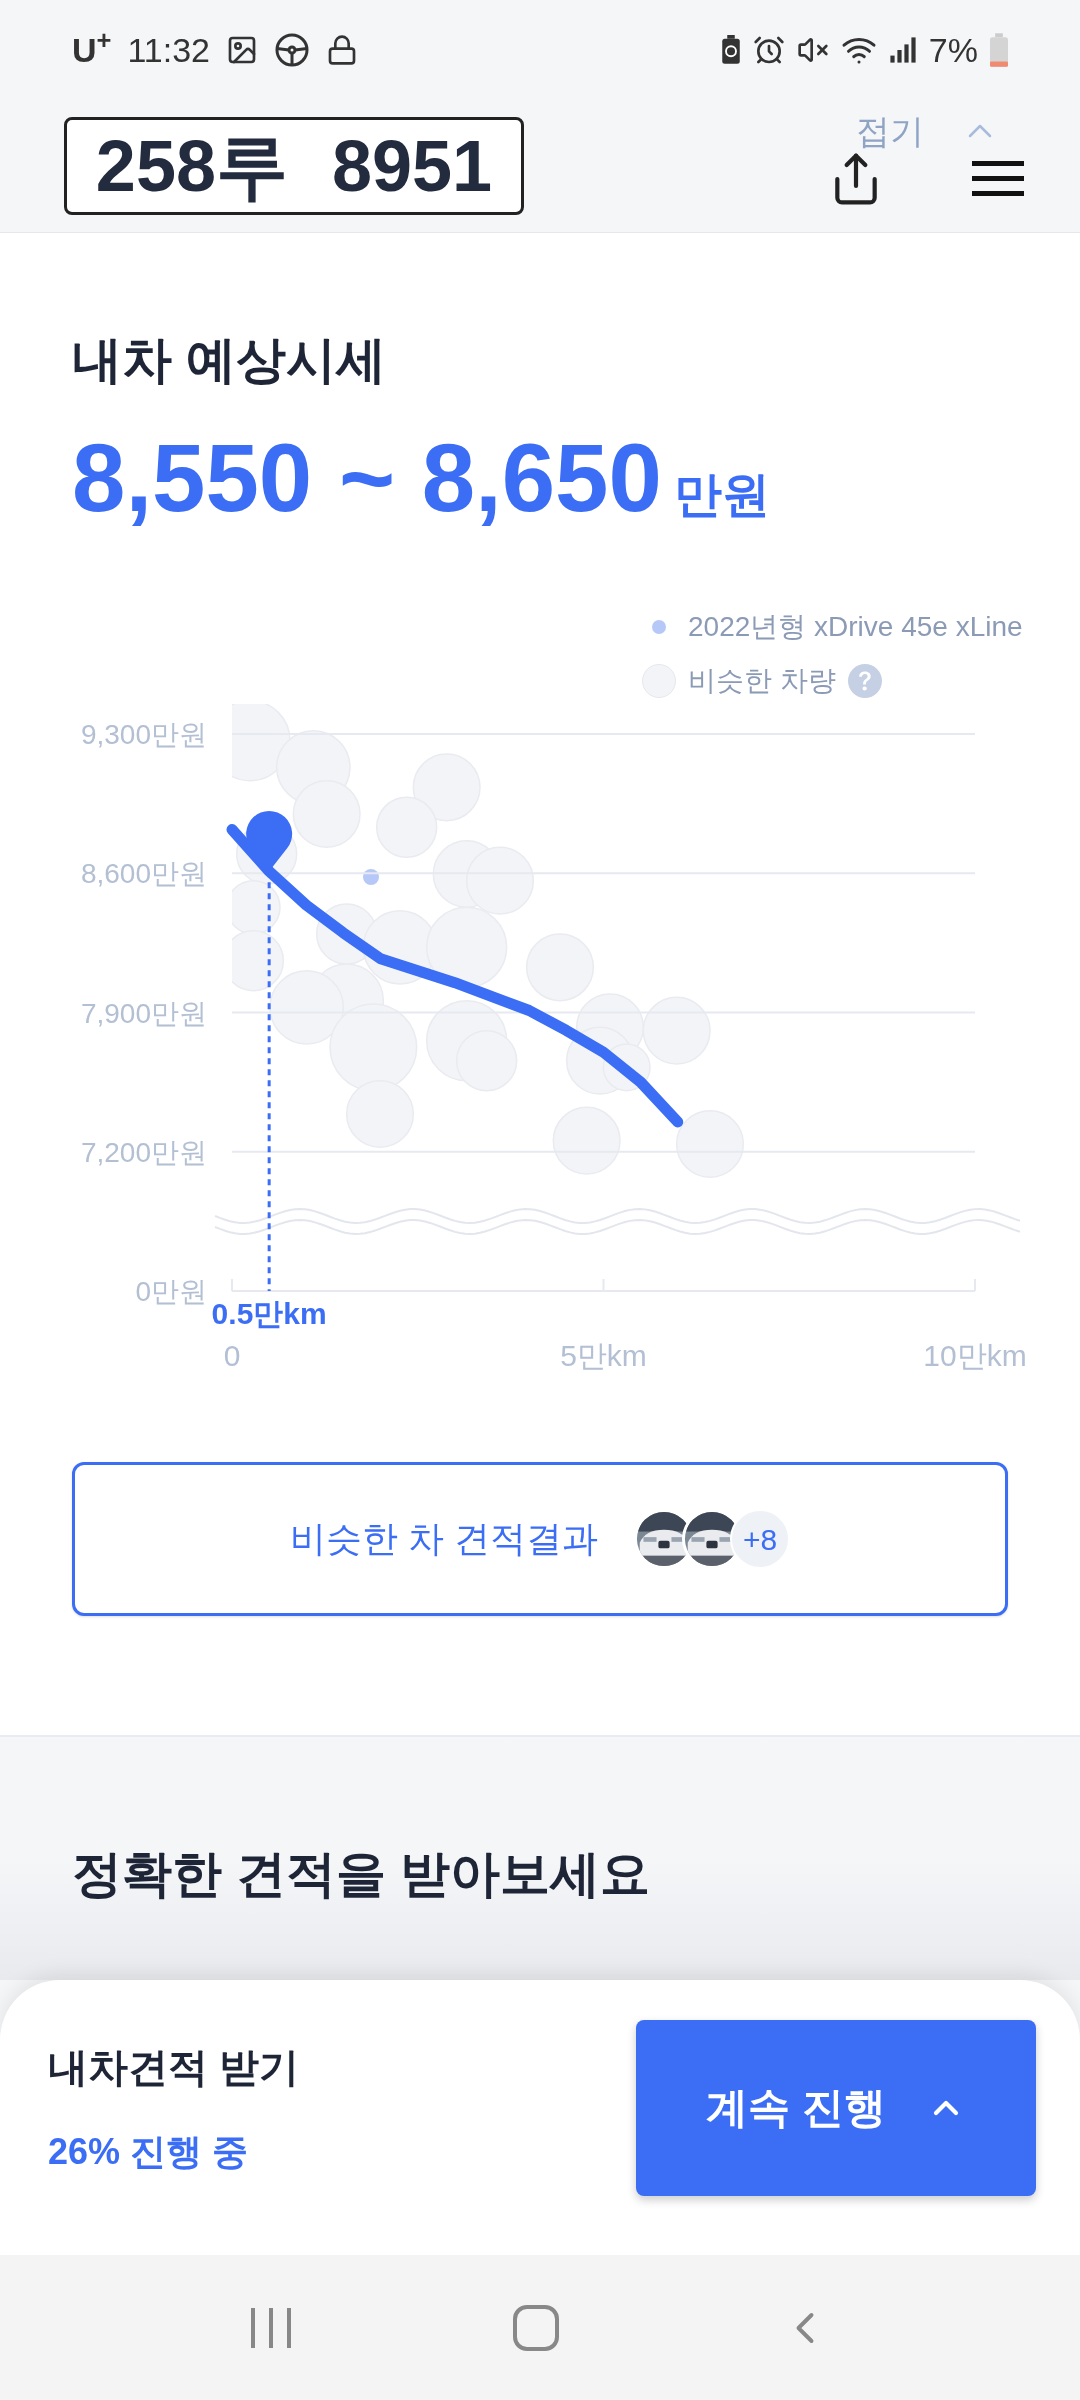 Image resolution: width=1080 pixels, height=2400 pixels. What do you see at coordinates (762, 681) in the screenshot?
I see `legend-label: 비슷한 차량` at bounding box center [762, 681].